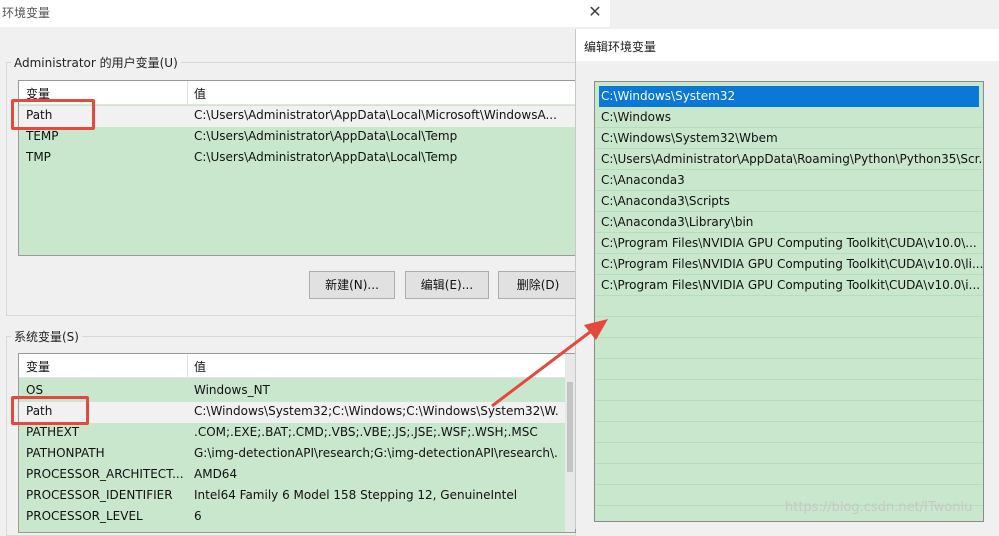 The image size is (999, 536). What do you see at coordinates (879, 507) in the screenshot?
I see `watermark: https://blog.csdn.net/ITwoniu` at bounding box center [879, 507].